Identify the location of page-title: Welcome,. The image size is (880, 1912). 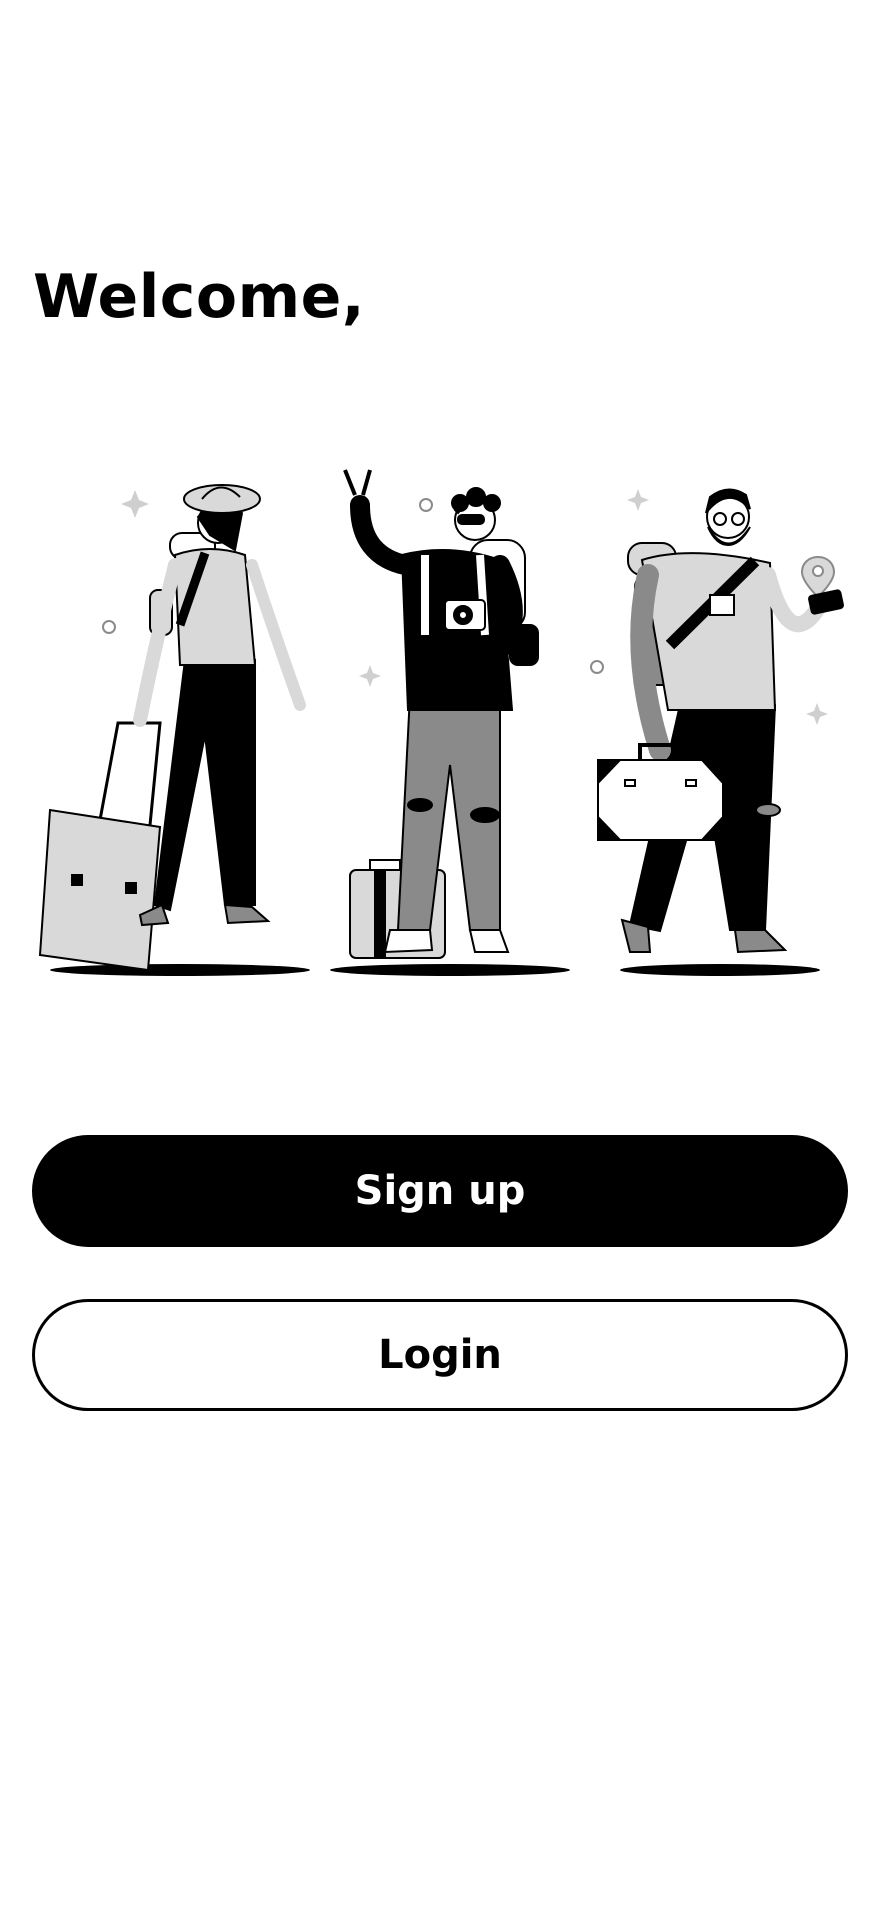
(199, 297).